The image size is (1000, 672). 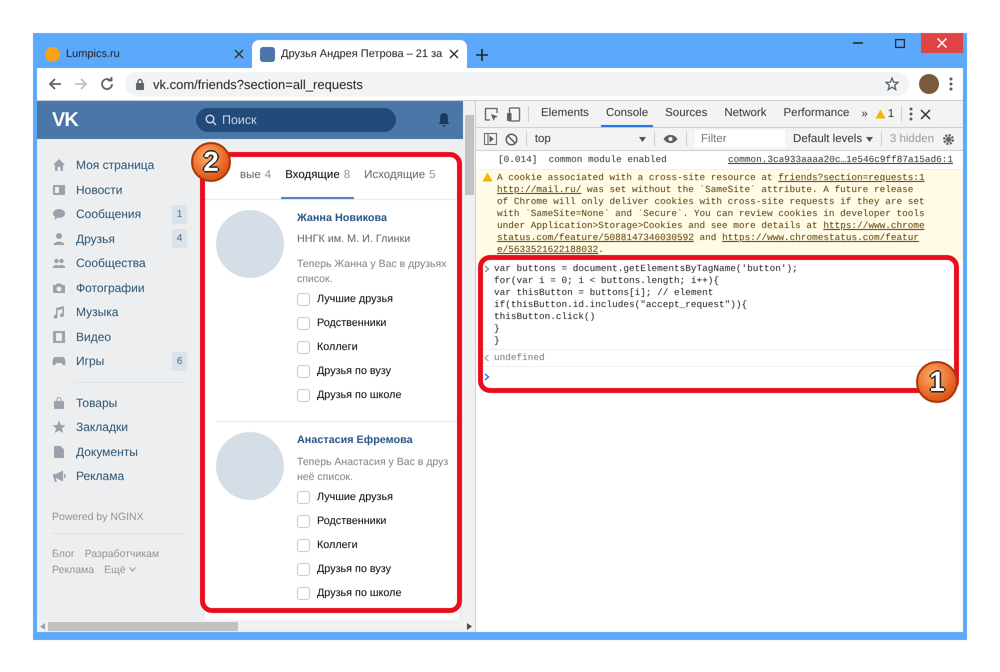 What do you see at coordinates (820, 237) in the screenshot?
I see `console-link: https://www.chromestatus.com/featur` at bounding box center [820, 237].